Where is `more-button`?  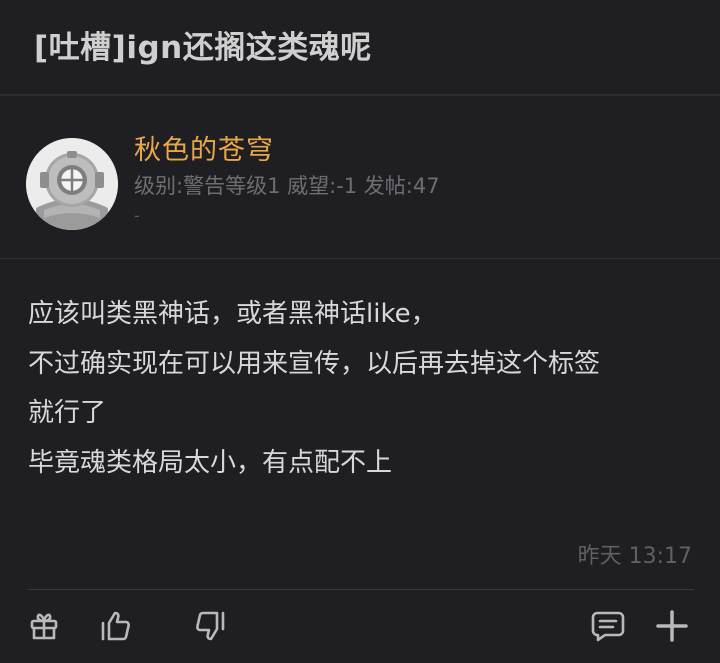
more-button is located at coordinates (672, 626).